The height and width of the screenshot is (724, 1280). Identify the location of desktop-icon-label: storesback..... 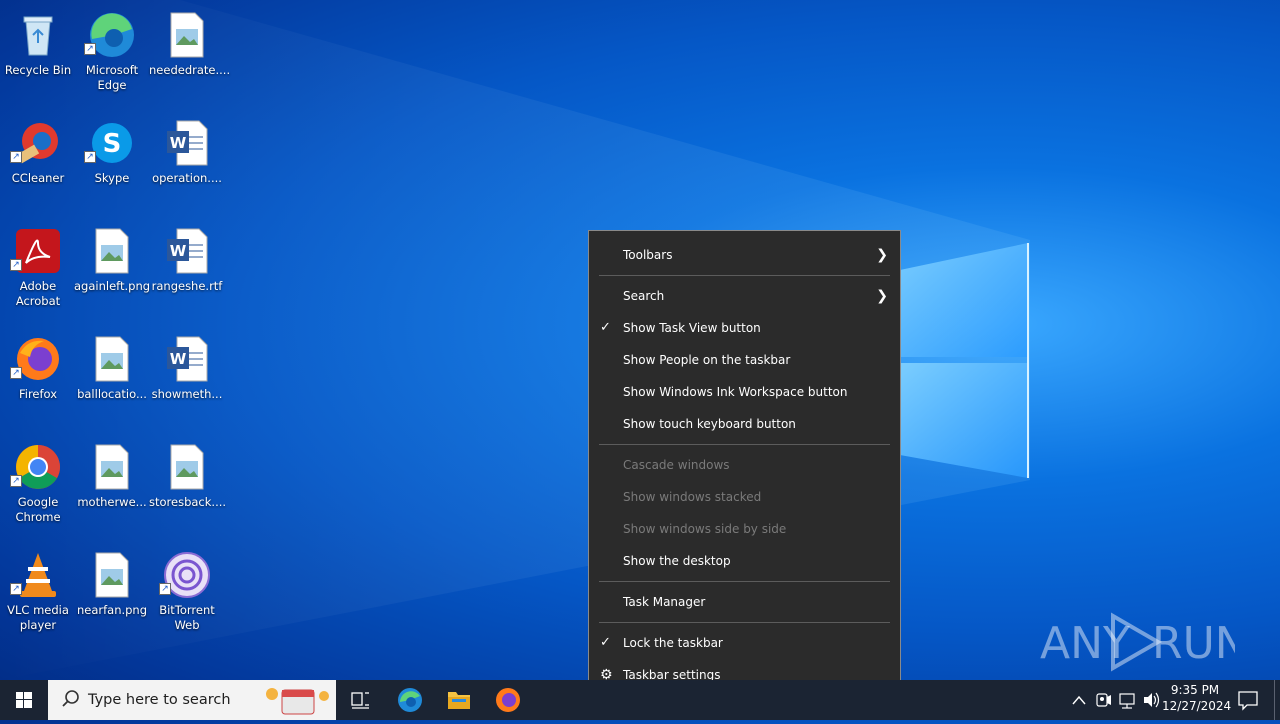
(188, 502).